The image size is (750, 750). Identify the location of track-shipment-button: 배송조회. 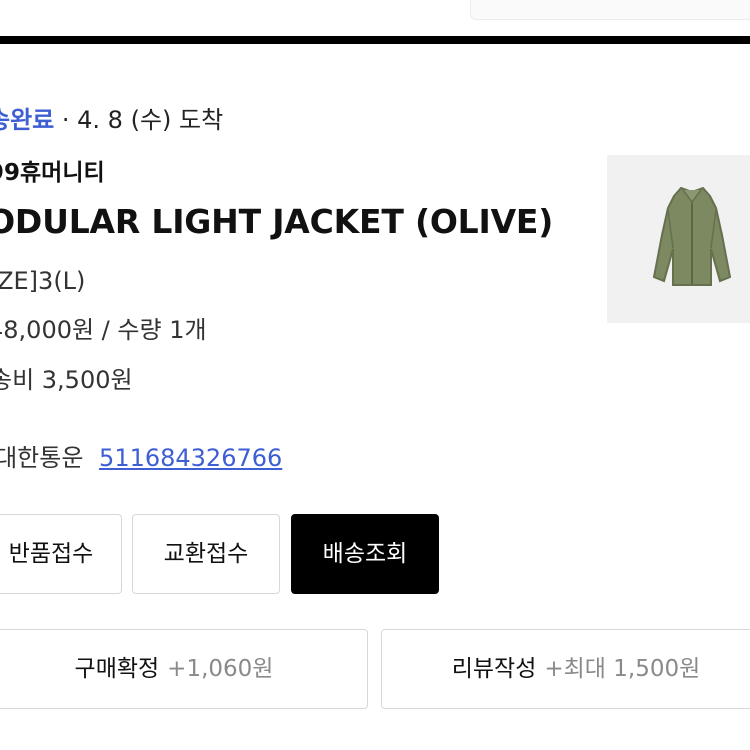
(365, 554).